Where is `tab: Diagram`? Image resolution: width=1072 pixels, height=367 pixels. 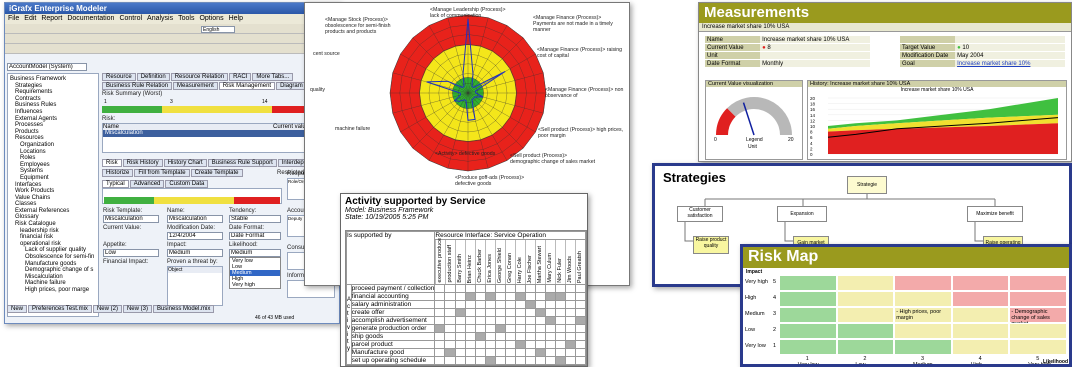 tab: Diagram is located at coordinates (291, 86).